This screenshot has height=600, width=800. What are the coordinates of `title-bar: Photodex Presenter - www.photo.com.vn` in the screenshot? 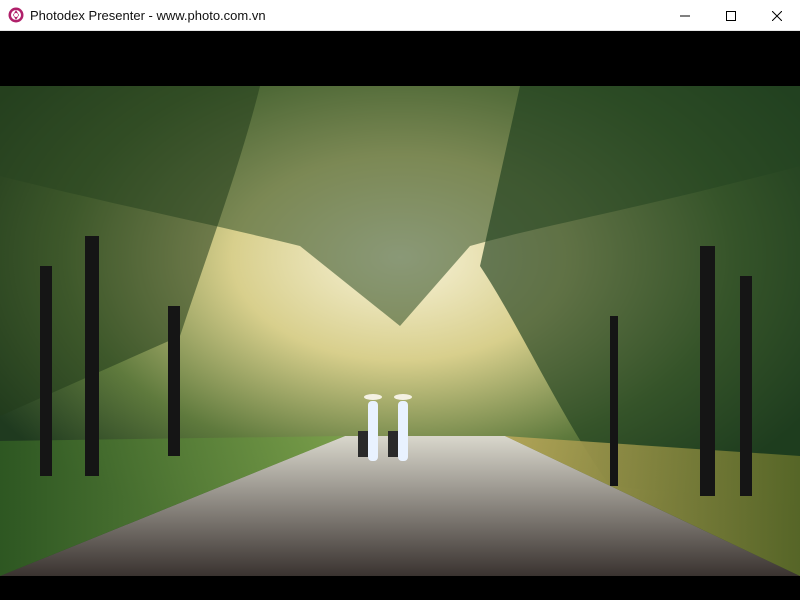 It's located at (400, 15).